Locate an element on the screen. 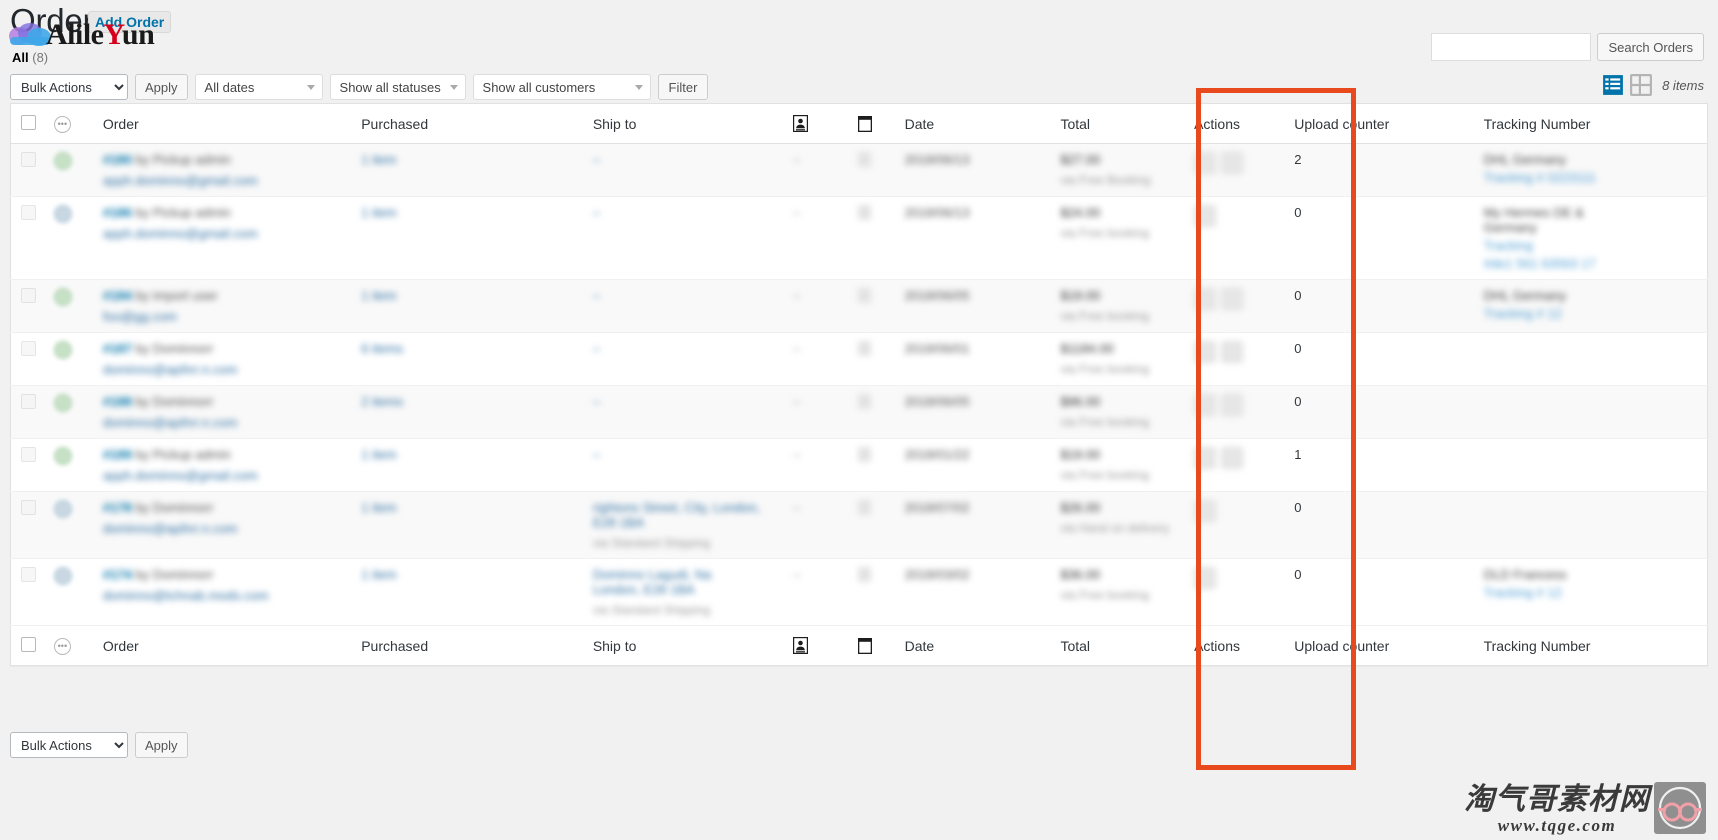 This screenshot has width=1718, height=840. tf-total: Total is located at coordinates (1117, 645).